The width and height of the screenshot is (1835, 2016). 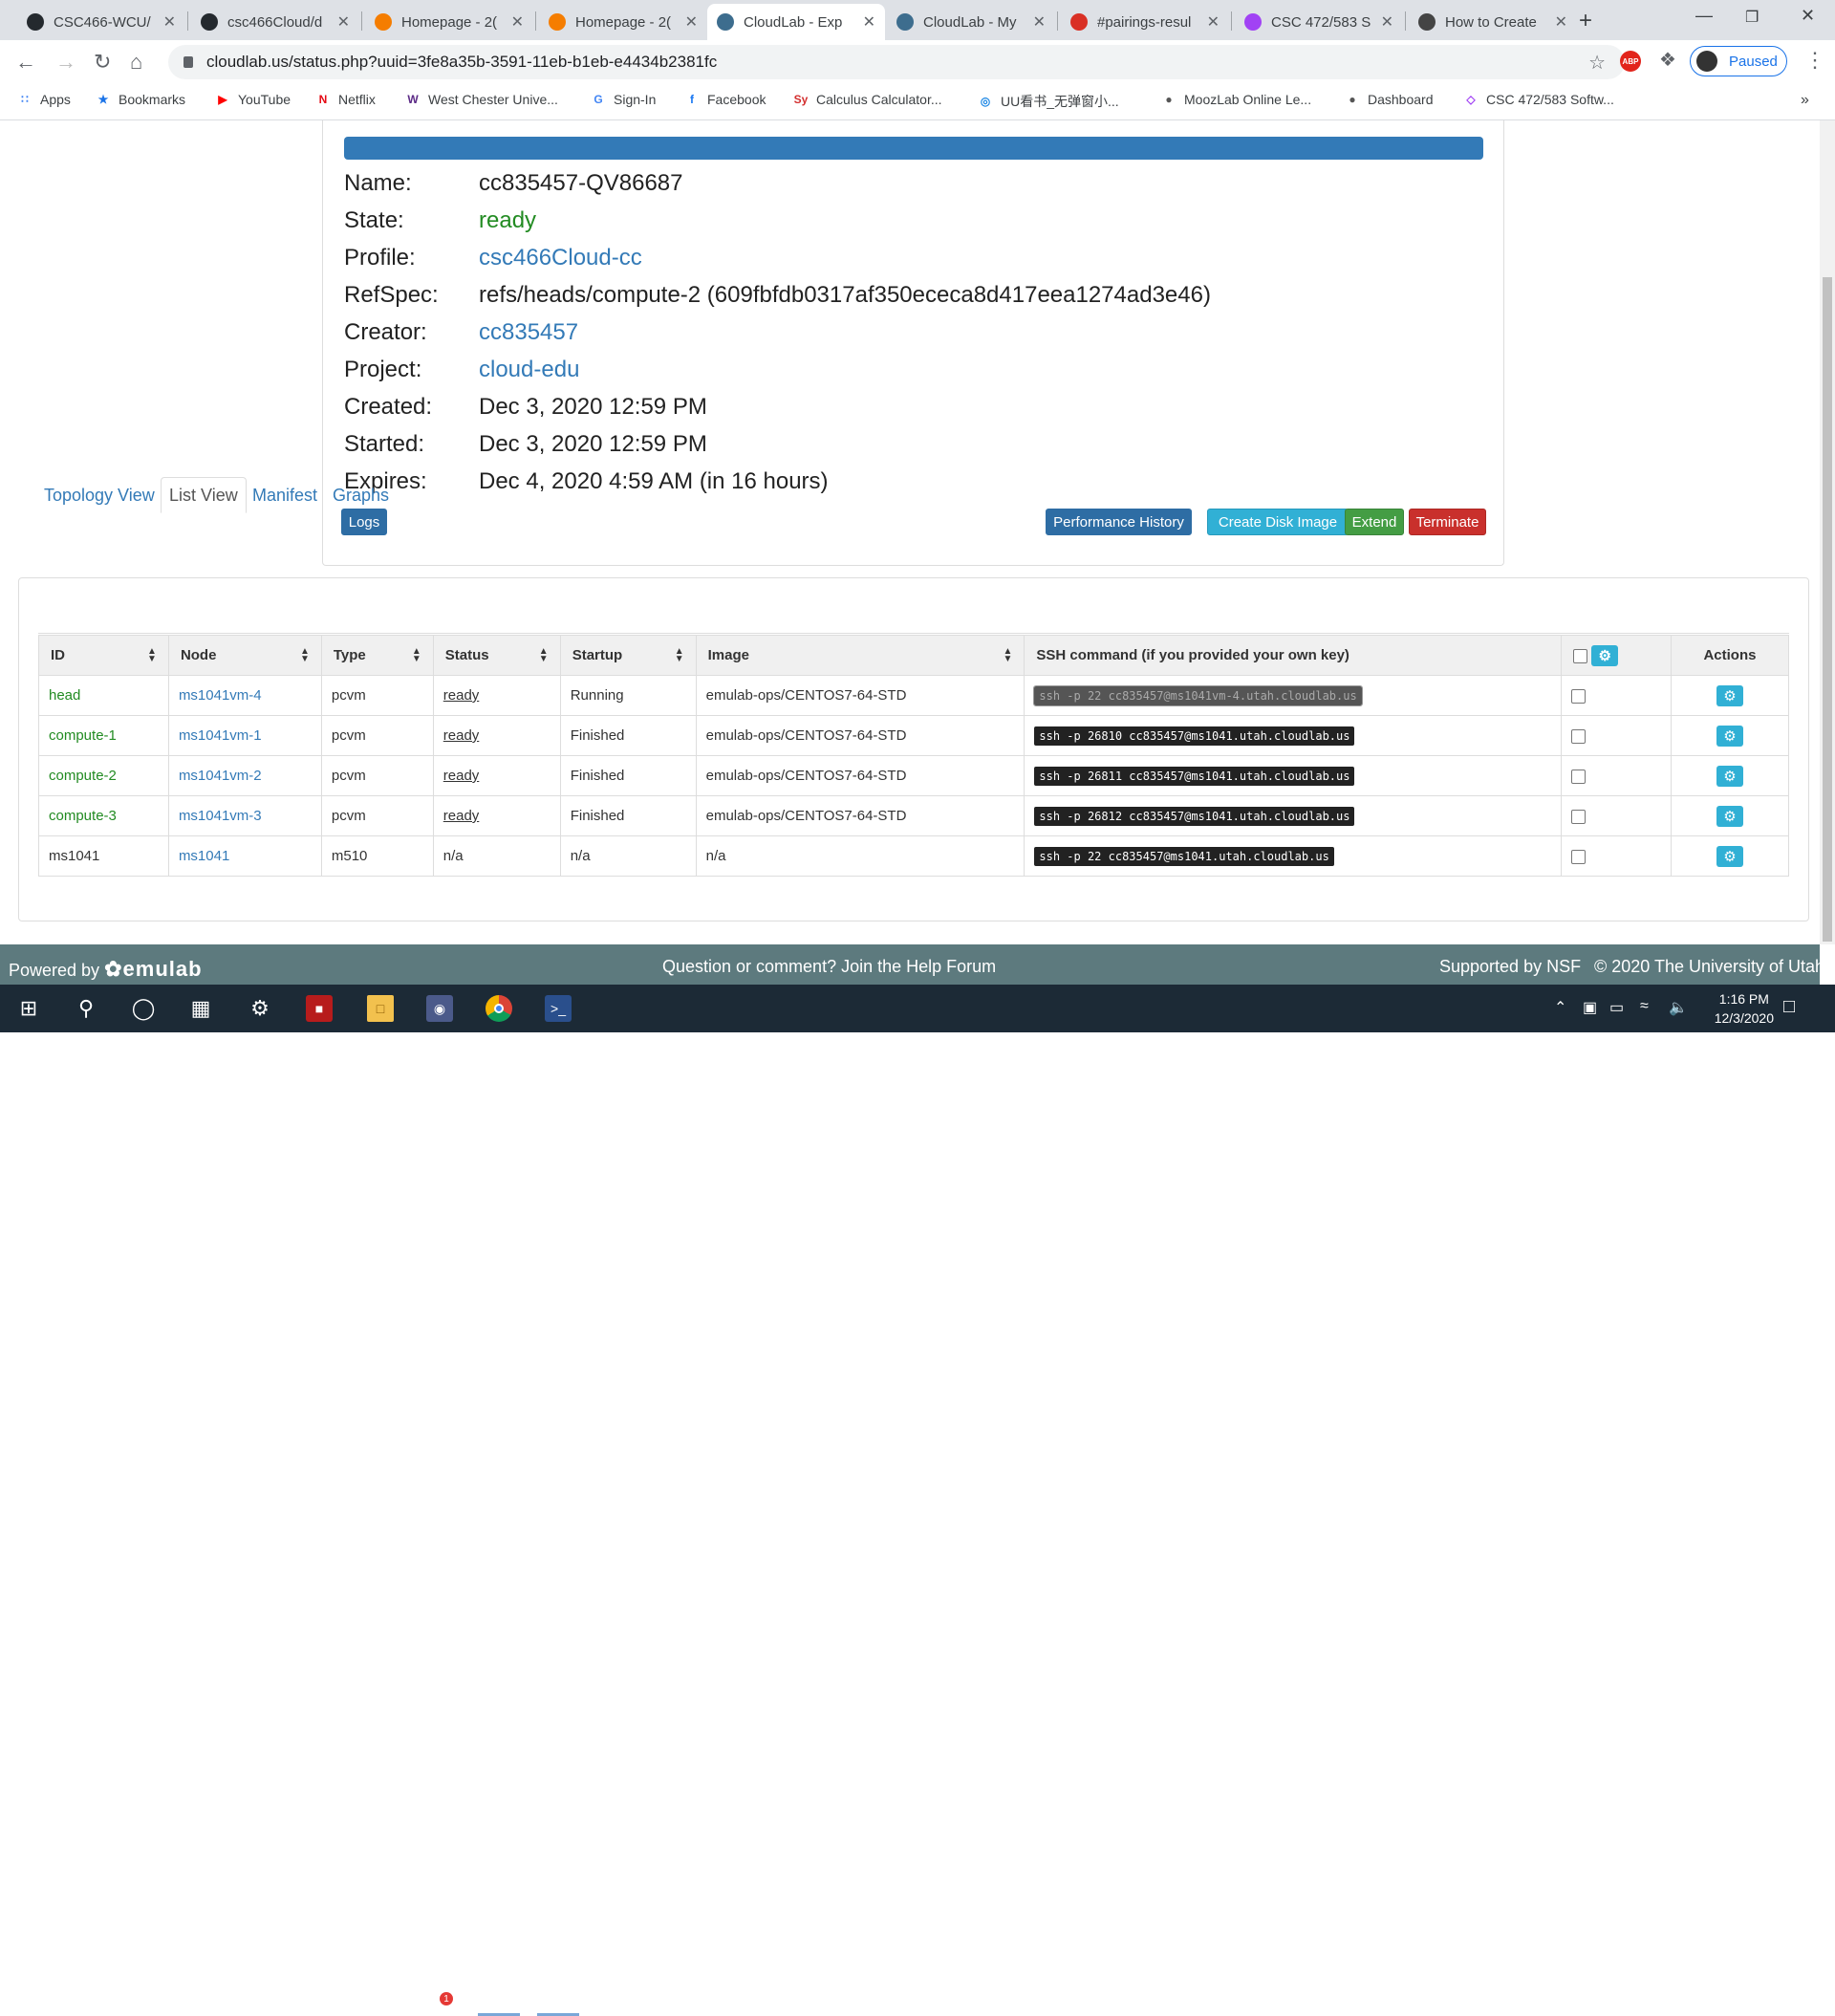 What do you see at coordinates (1597, 63) in the screenshot?
I see `bookmark-star-icon: ☆` at bounding box center [1597, 63].